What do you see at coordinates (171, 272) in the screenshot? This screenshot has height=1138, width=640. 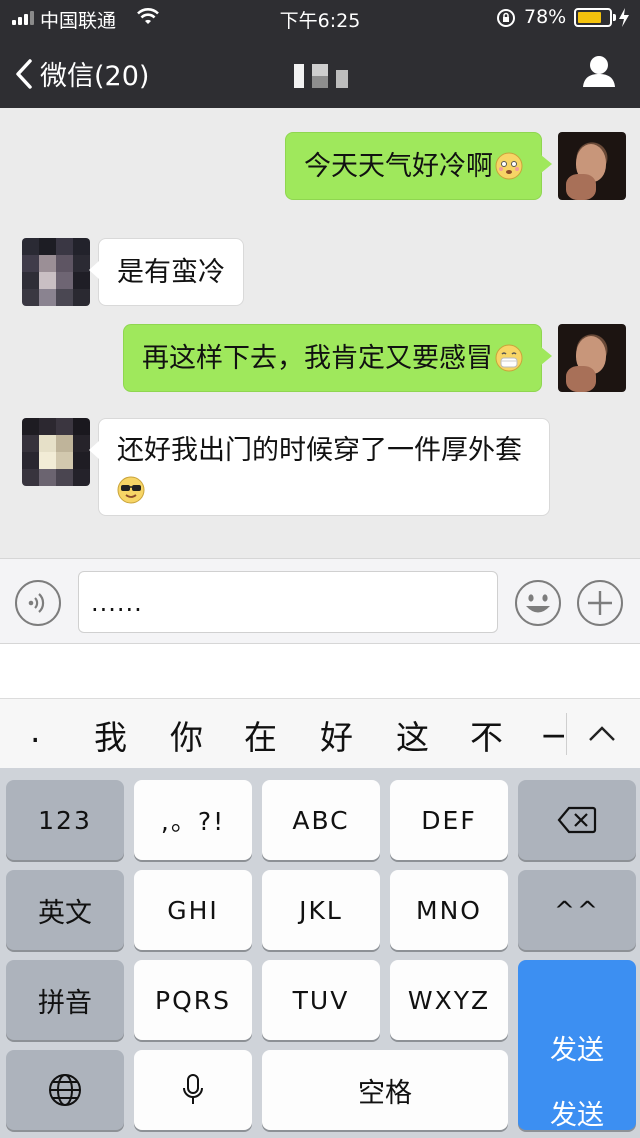 I see `message-text: 是有蛮冷` at bounding box center [171, 272].